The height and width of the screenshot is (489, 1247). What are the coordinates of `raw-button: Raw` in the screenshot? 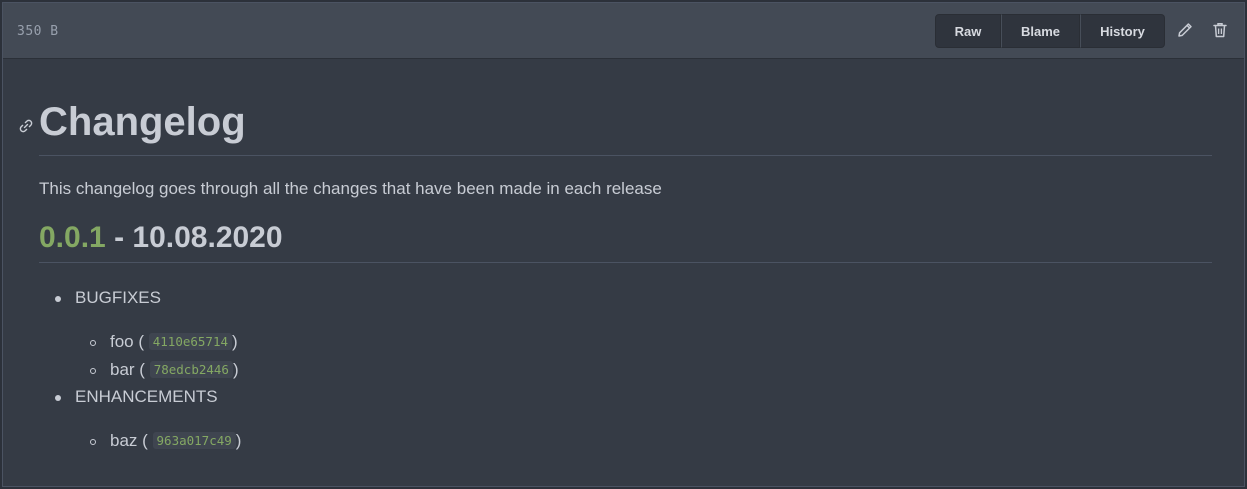 It's located at (968, 31).